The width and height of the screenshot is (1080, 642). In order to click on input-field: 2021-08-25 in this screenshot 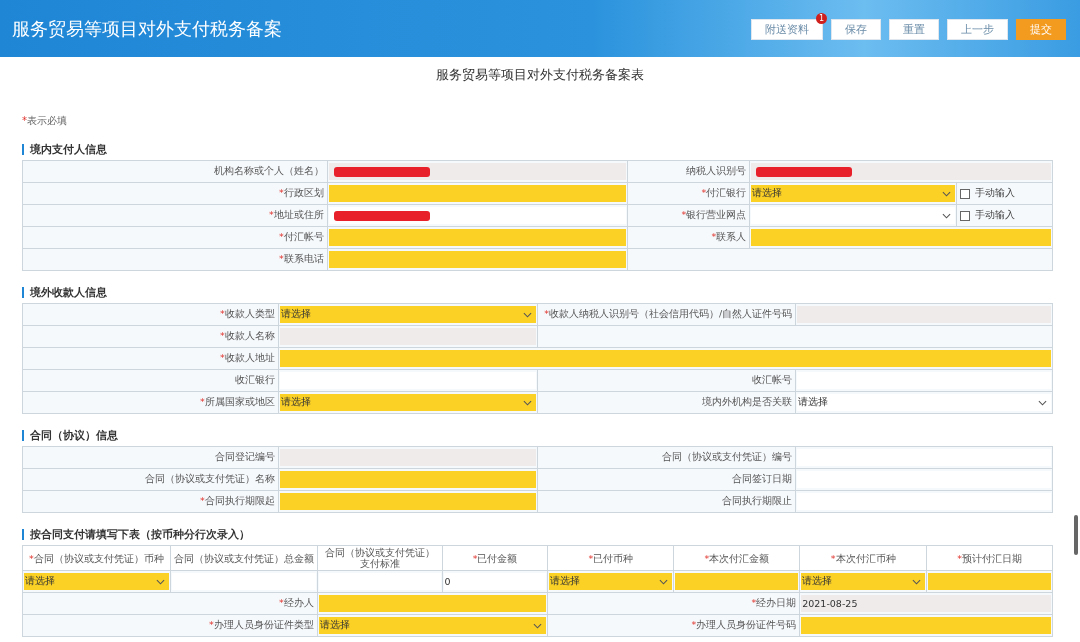, I will do `click(926, 603)`.